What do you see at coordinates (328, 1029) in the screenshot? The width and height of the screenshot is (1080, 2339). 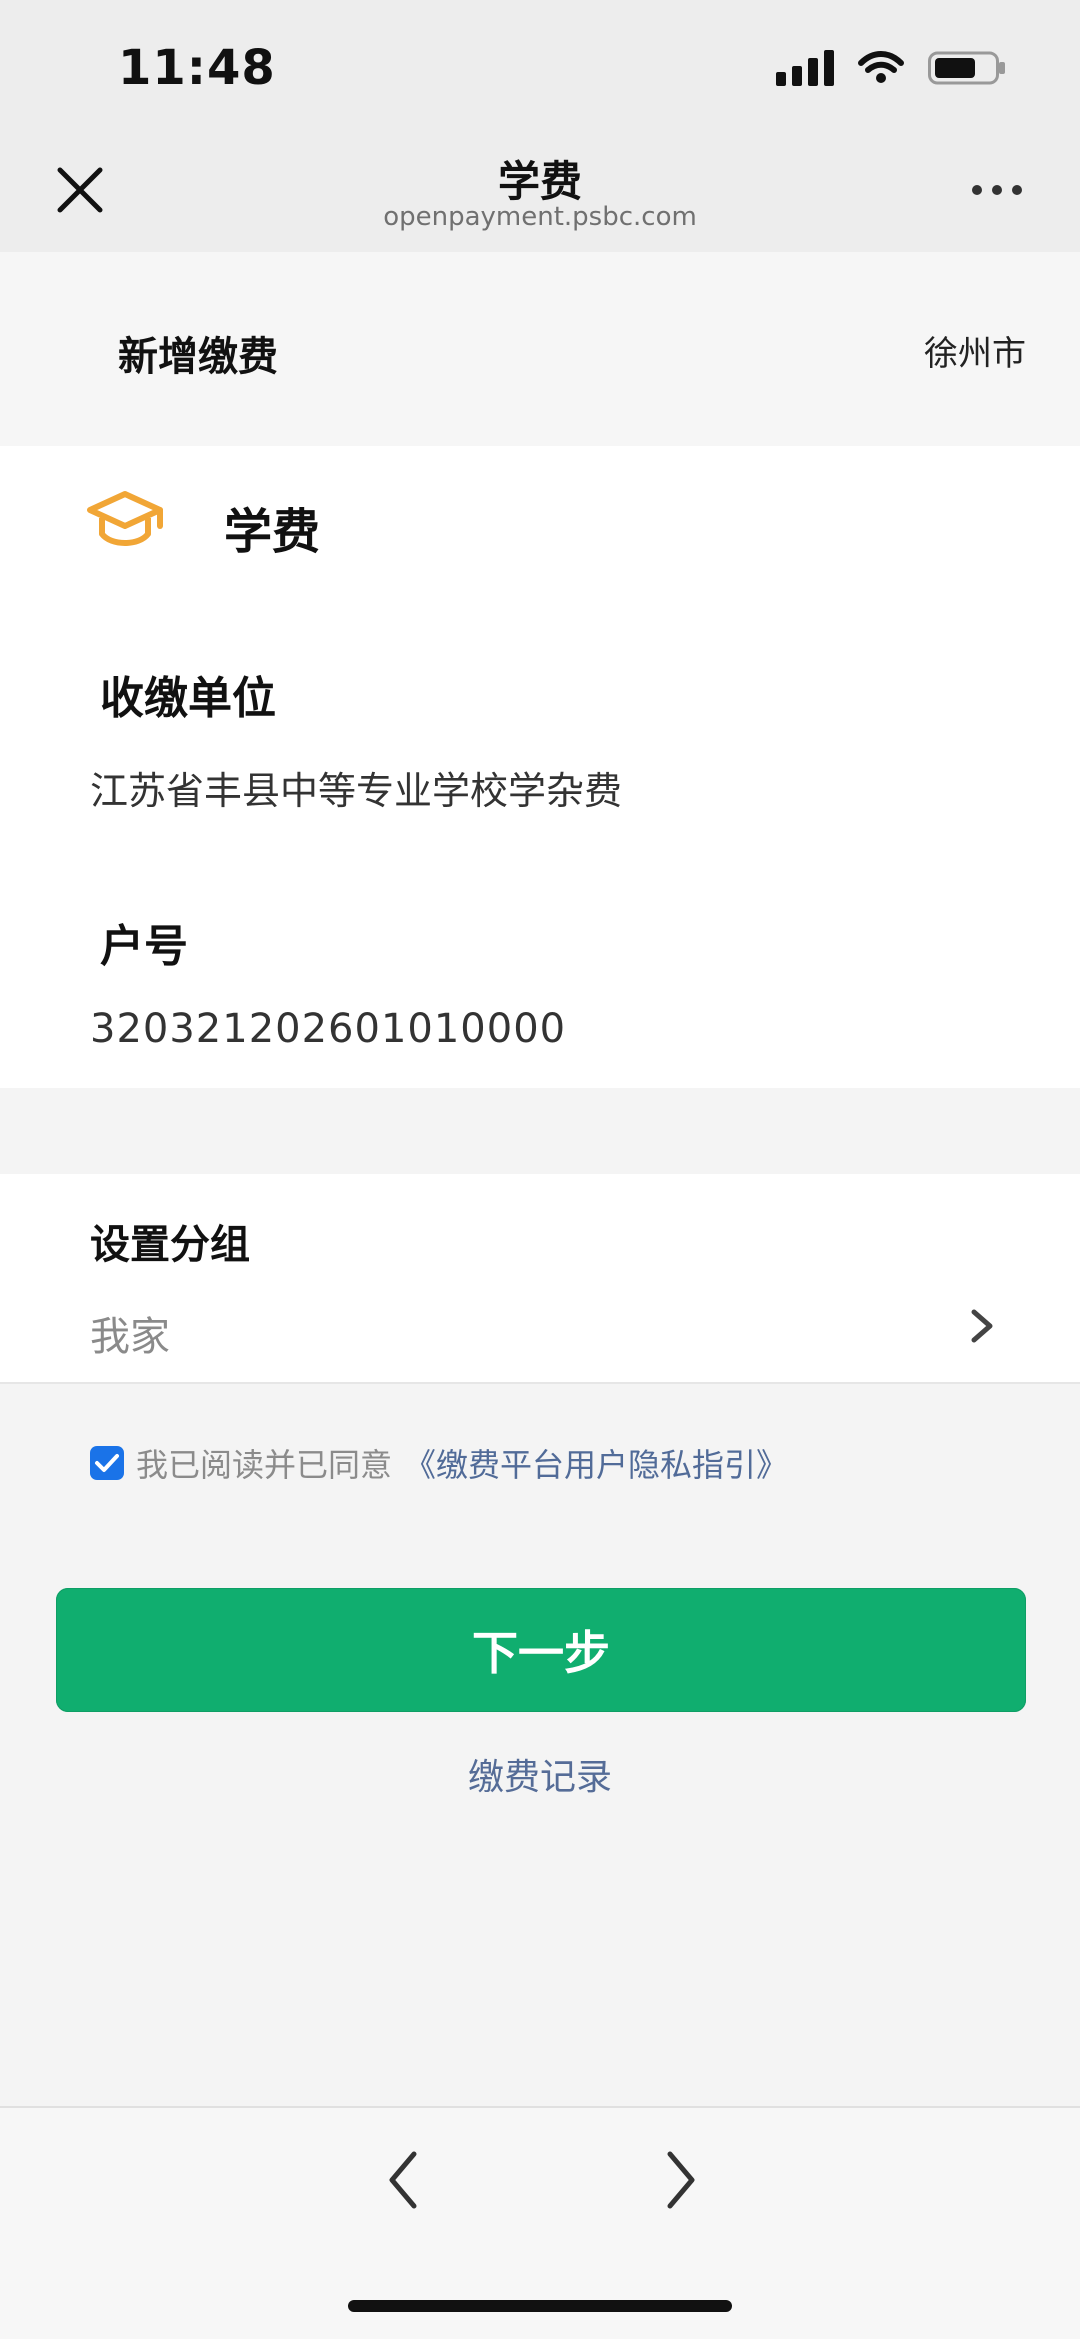 I see `account-value: 320321202601010000` at bounding box center [328, 1029].